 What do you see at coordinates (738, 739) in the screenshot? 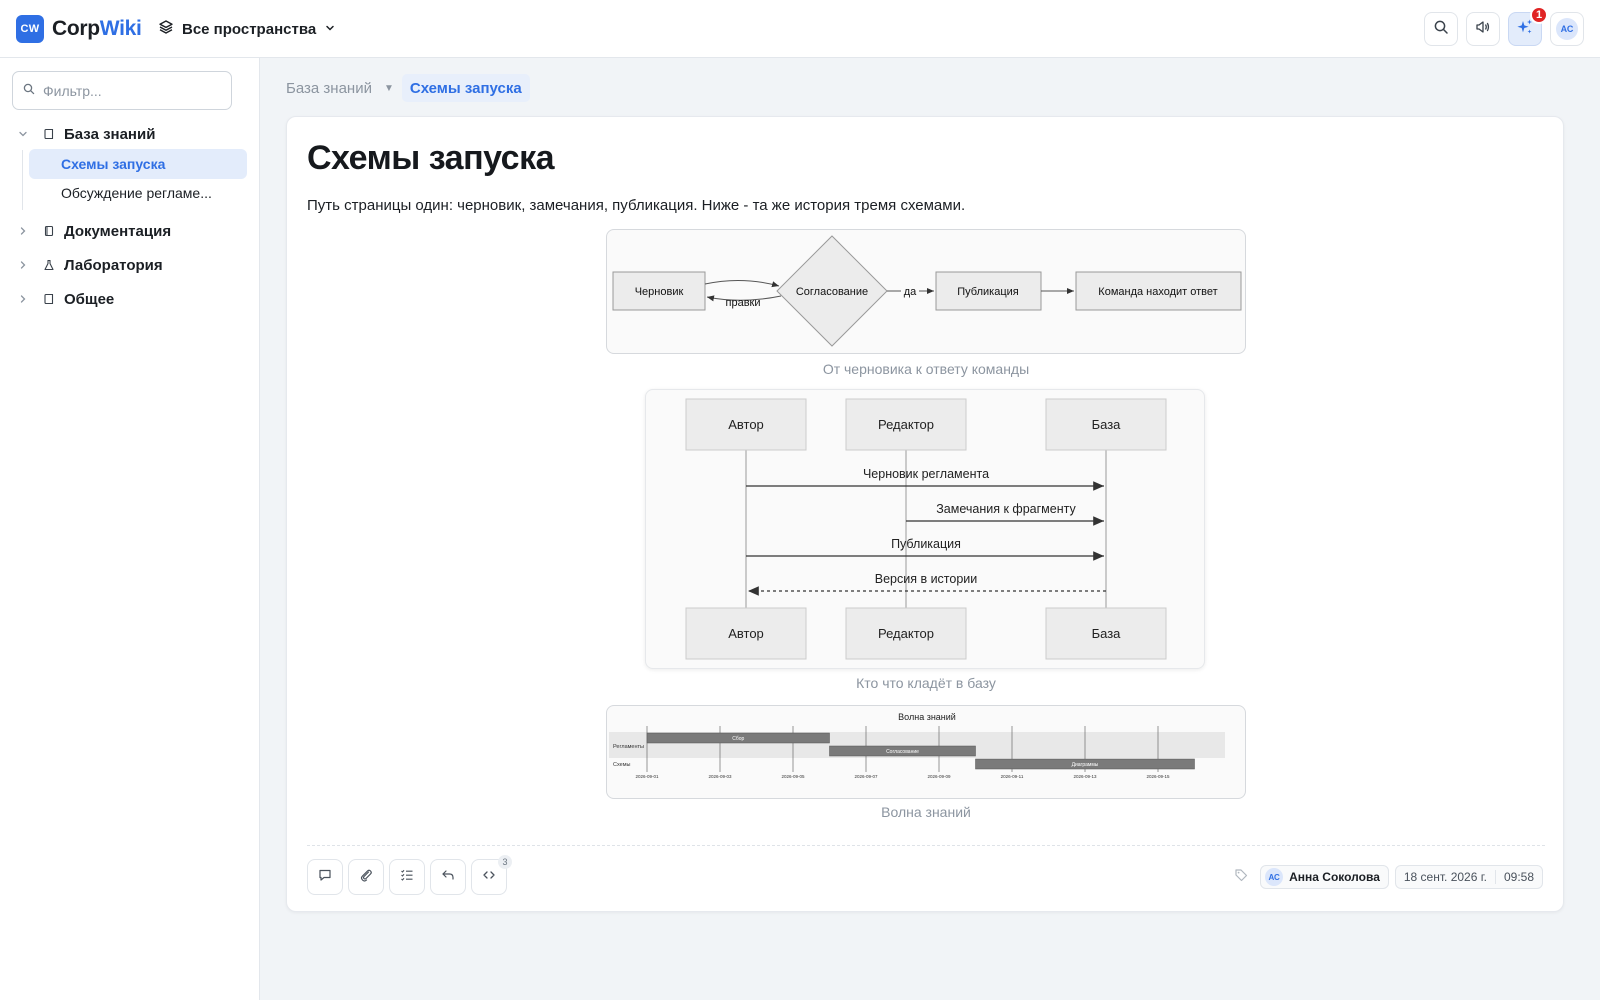
I see `gantt-task-label: Сбор` at bounding box center [738, 739].